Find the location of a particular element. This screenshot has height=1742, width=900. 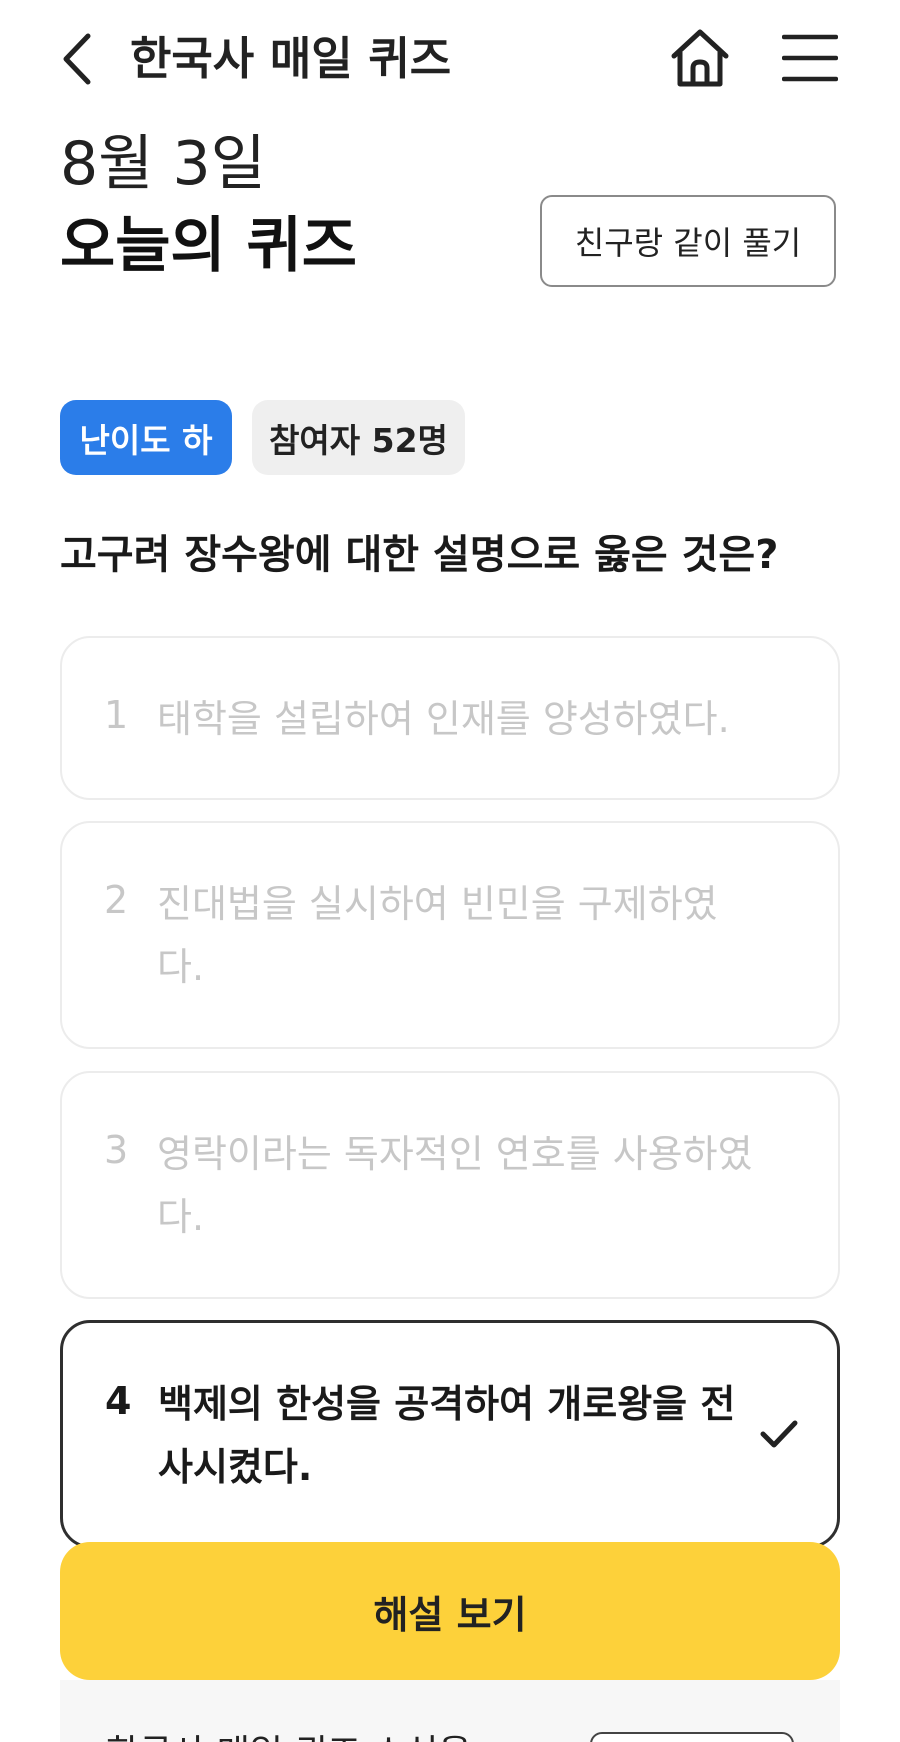

top-navigation-bar: 한국사 매일 퀴즈 is located at coordinates (450, 60).